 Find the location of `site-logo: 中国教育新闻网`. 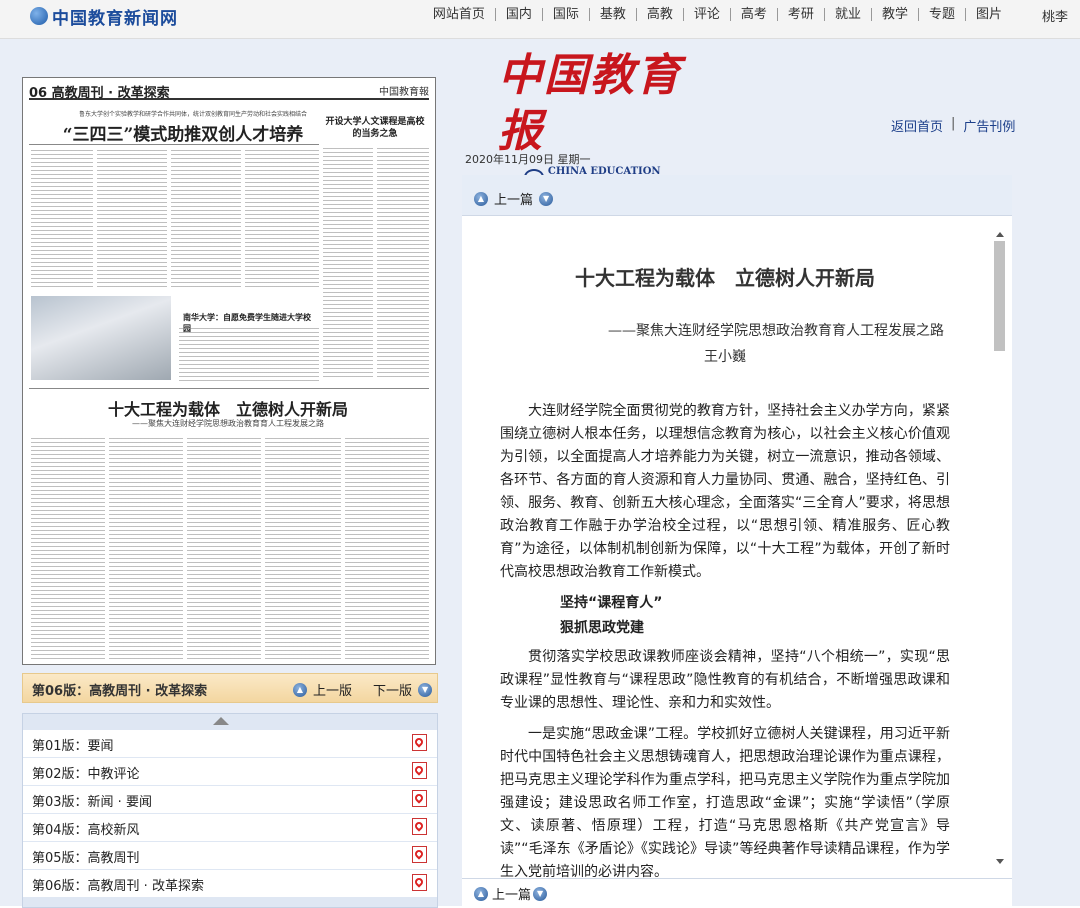

site-logo: 中国教育新闻网 is located at coordinates (104, 16).